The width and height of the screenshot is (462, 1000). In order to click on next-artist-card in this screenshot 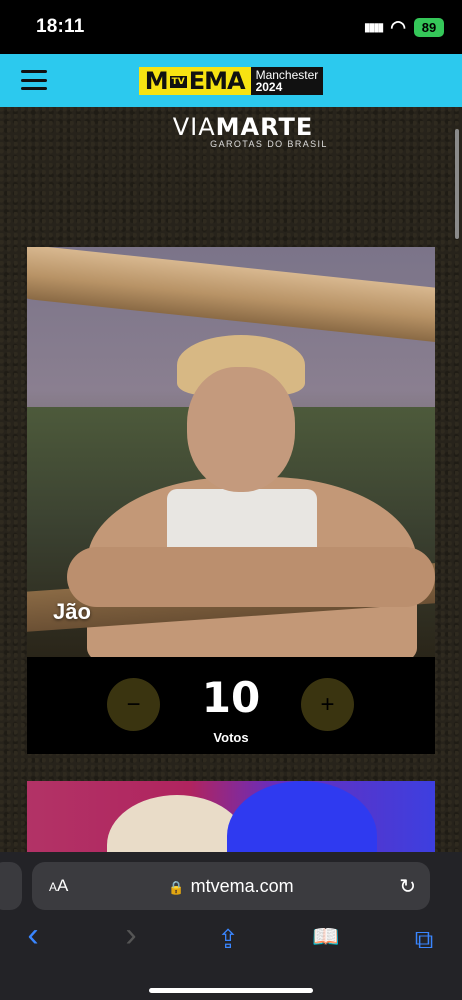, I will do `click(231, 816)`.